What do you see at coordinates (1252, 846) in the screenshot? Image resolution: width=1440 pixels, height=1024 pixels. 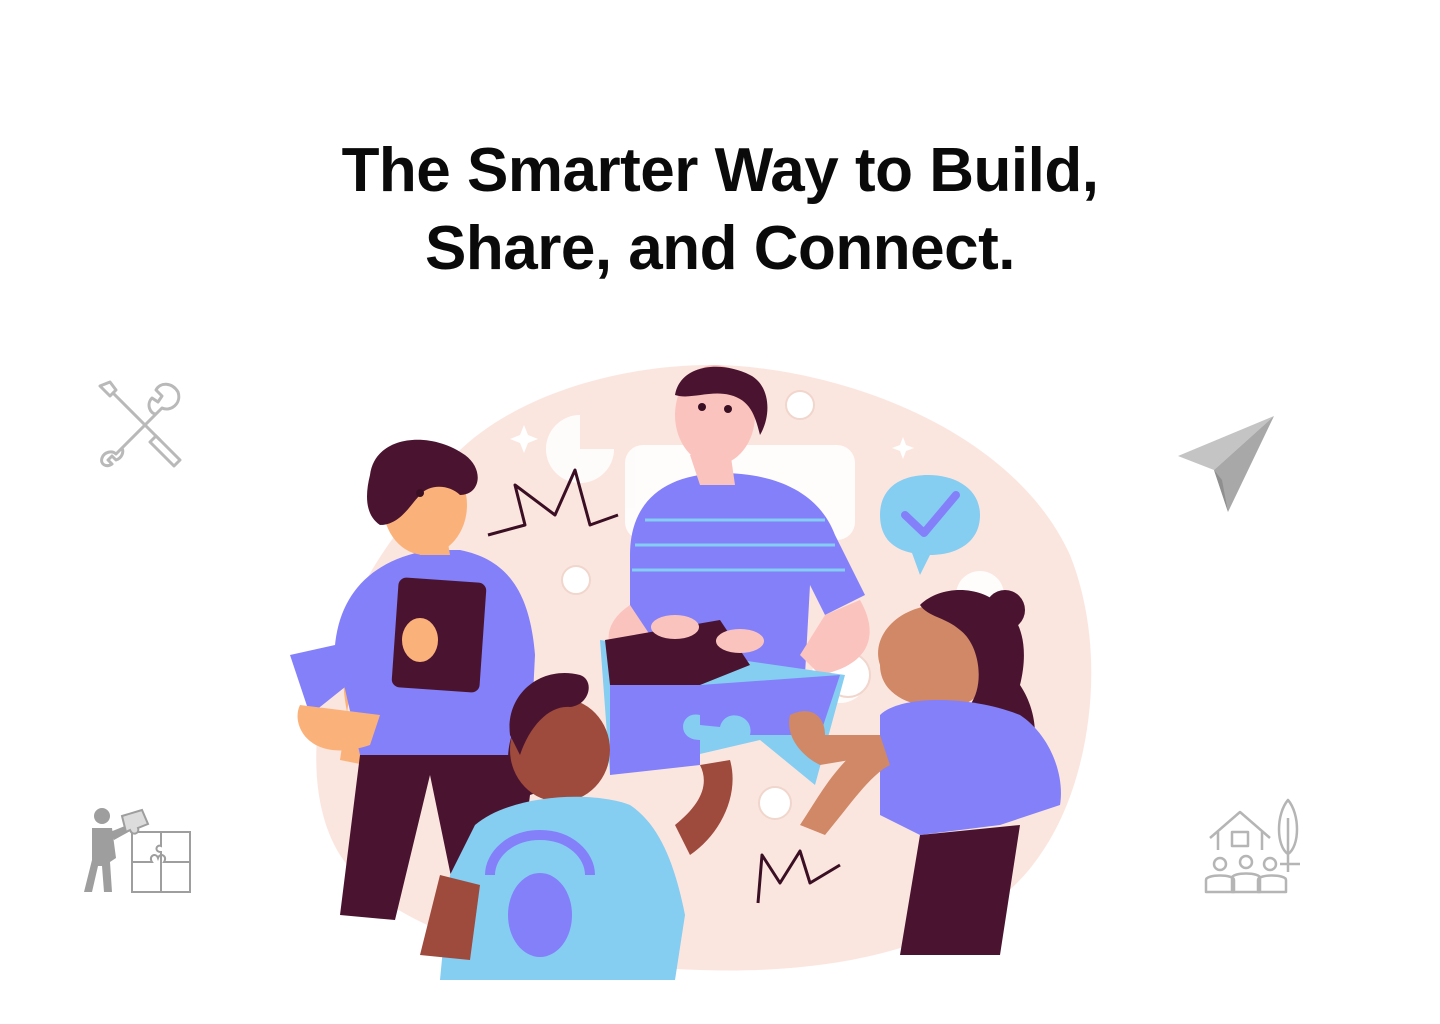 I see `community-house-icon` at bounding box center [1252, 846].